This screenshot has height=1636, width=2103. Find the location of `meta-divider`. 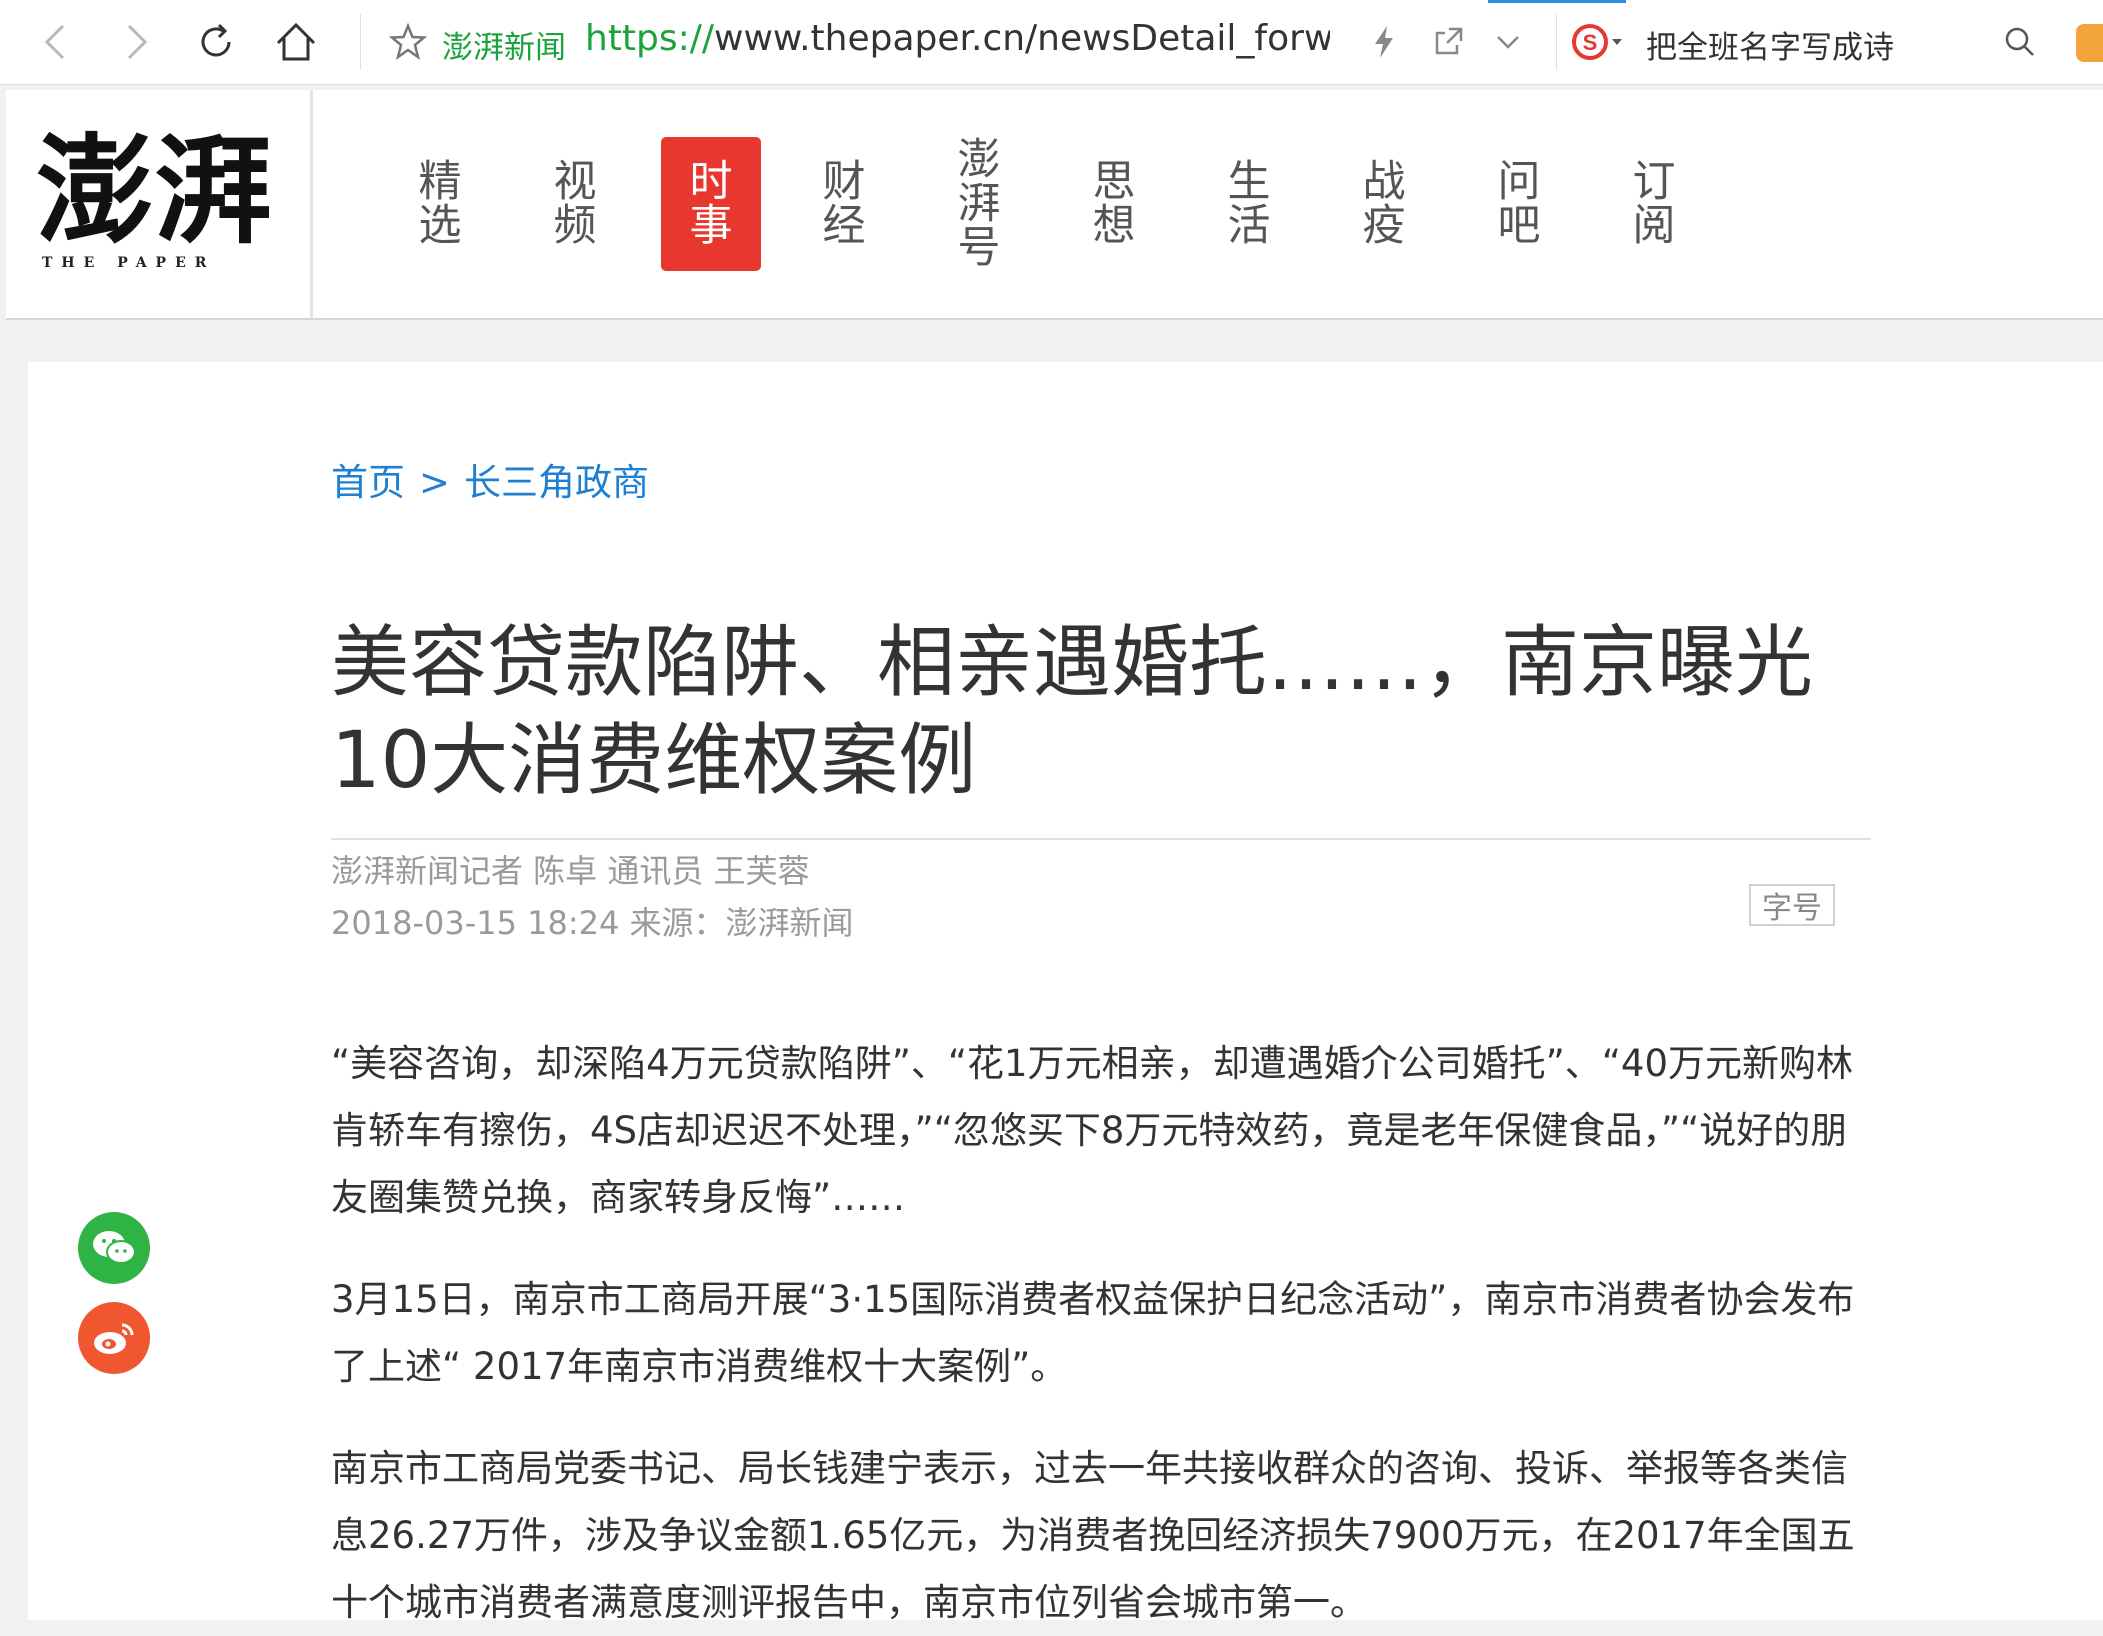

meta-divider is located at coordinates (1101, 839).